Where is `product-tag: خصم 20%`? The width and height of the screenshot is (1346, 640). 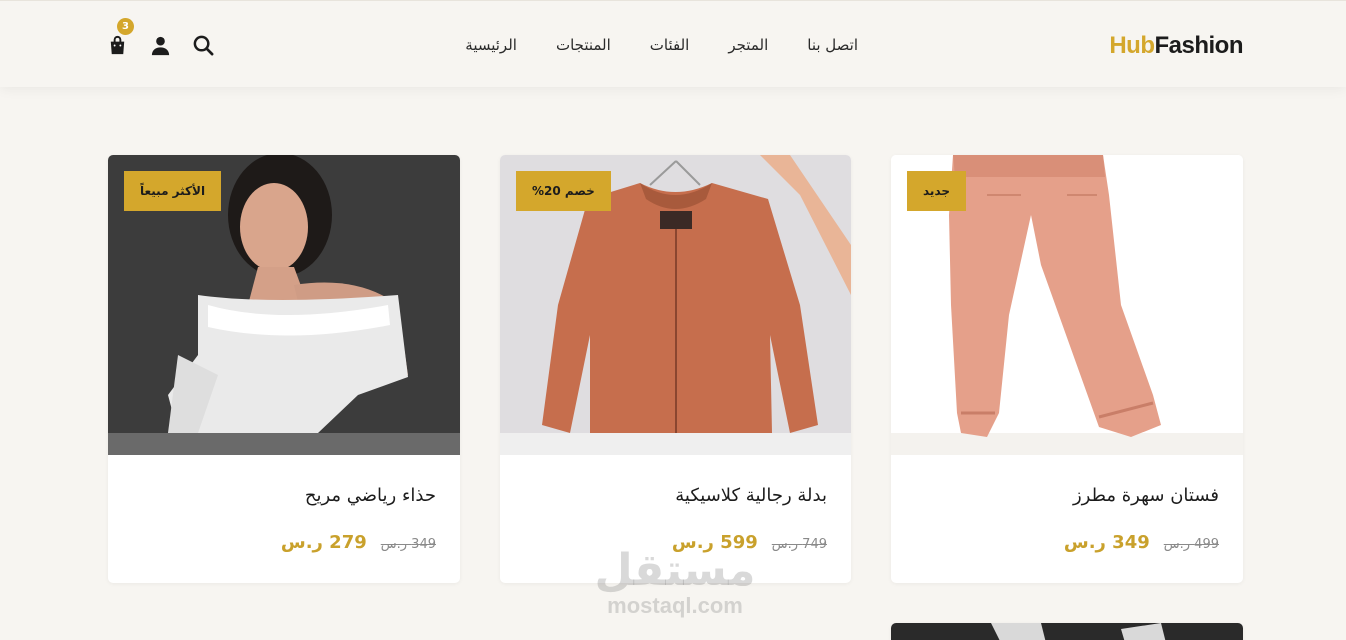 product-tag: خصم 20% is located at coordinates (563, 191).